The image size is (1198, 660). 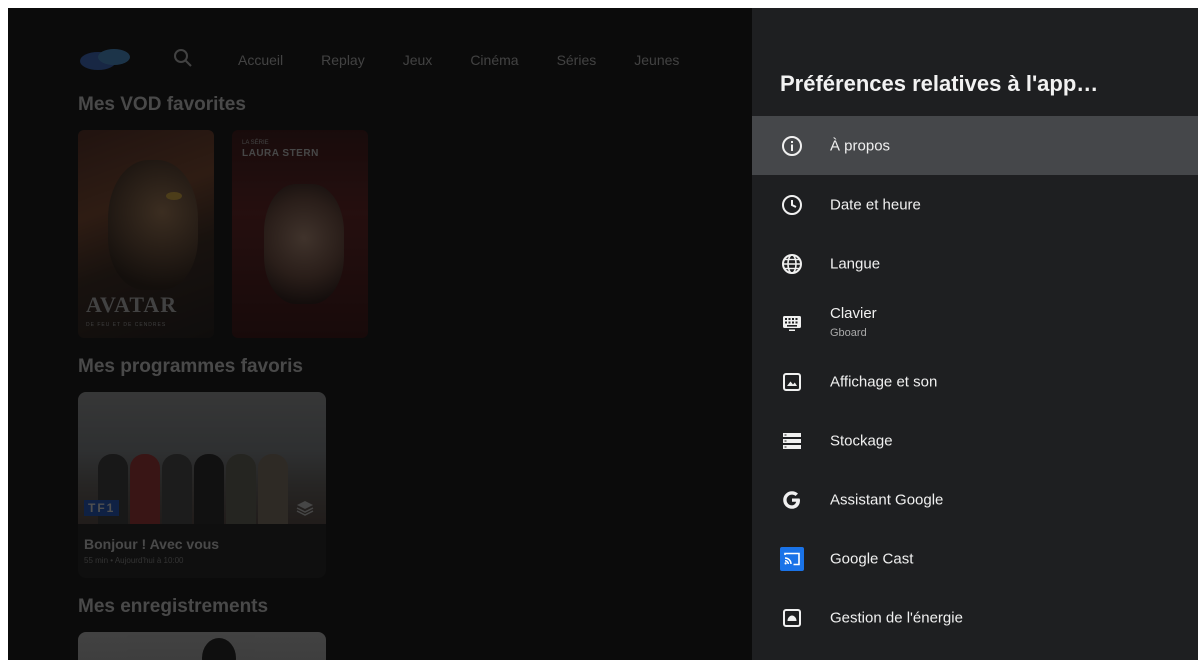 I want to click on vod-poster-laura-stern: LA SÉRIE LAURA STERN, so click(x=300, y=234).